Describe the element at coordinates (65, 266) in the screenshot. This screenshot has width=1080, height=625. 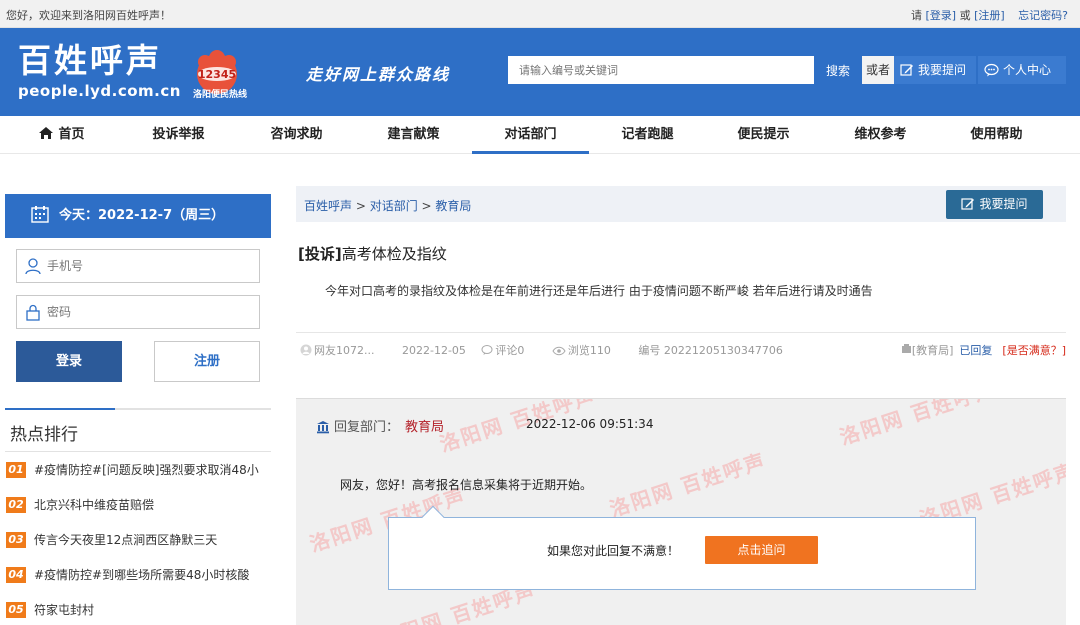
I see `phone-placeholder: 手机号` at that location.